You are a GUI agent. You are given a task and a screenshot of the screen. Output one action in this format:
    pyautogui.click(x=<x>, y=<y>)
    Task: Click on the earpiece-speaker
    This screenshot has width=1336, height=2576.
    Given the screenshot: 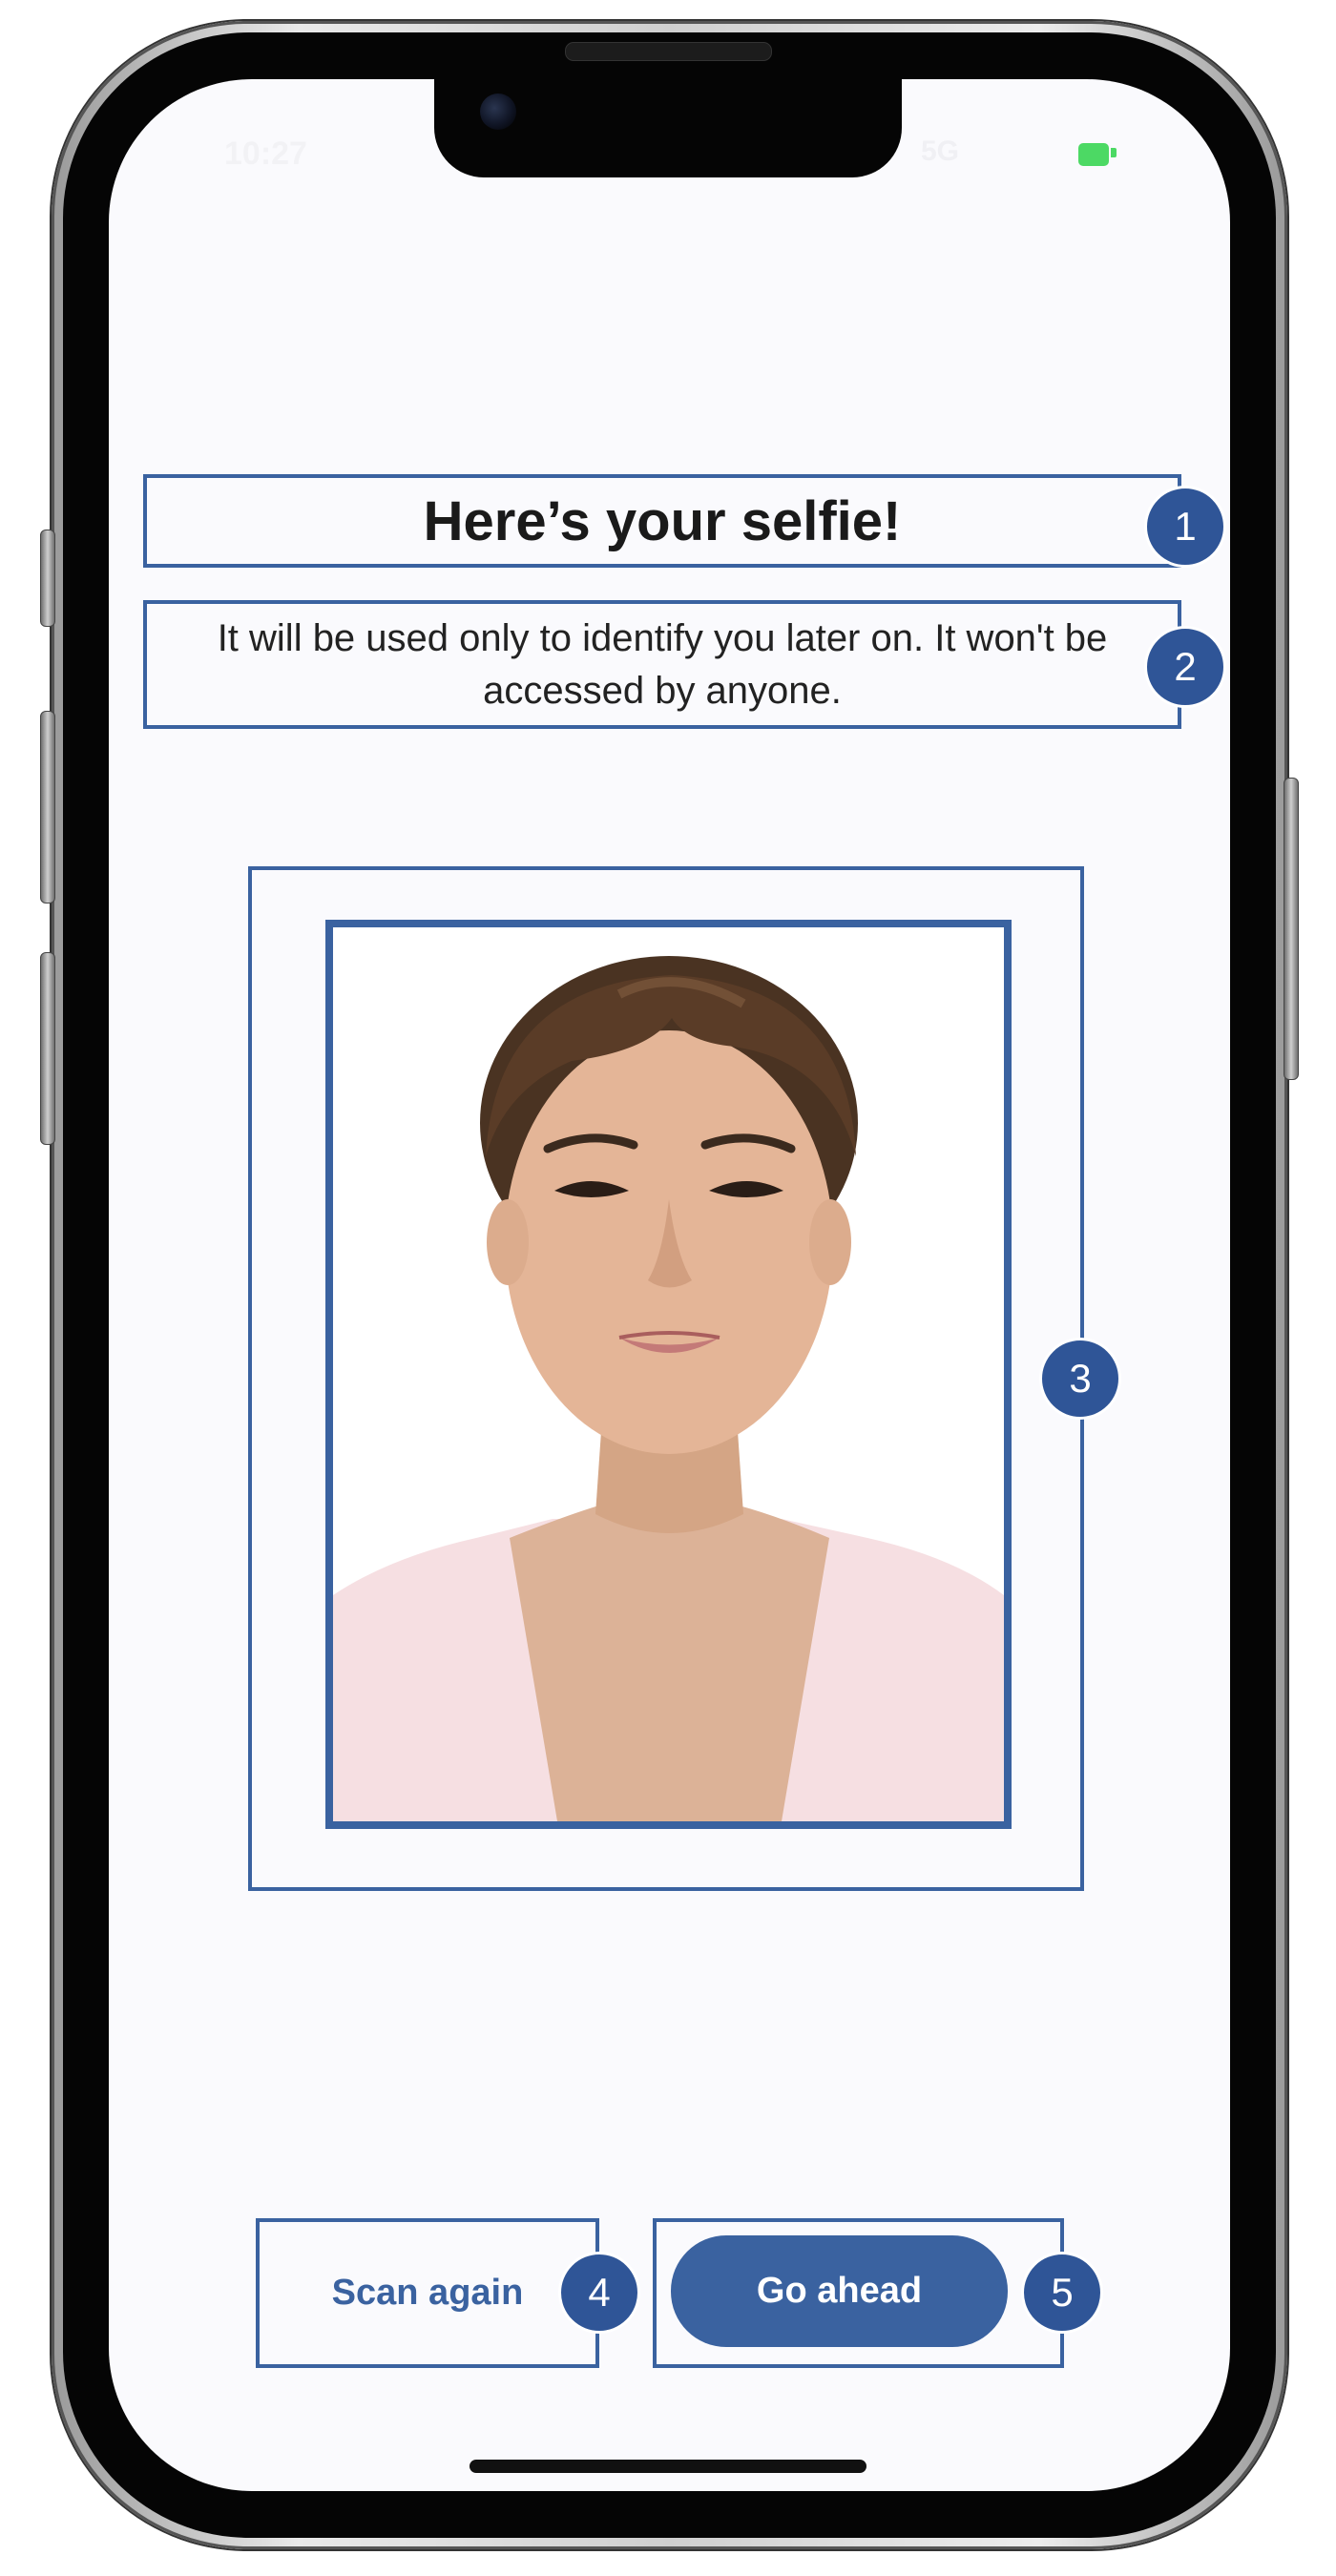 What is the action you would take?
    pyautogui.click(x=668, y=51)
    